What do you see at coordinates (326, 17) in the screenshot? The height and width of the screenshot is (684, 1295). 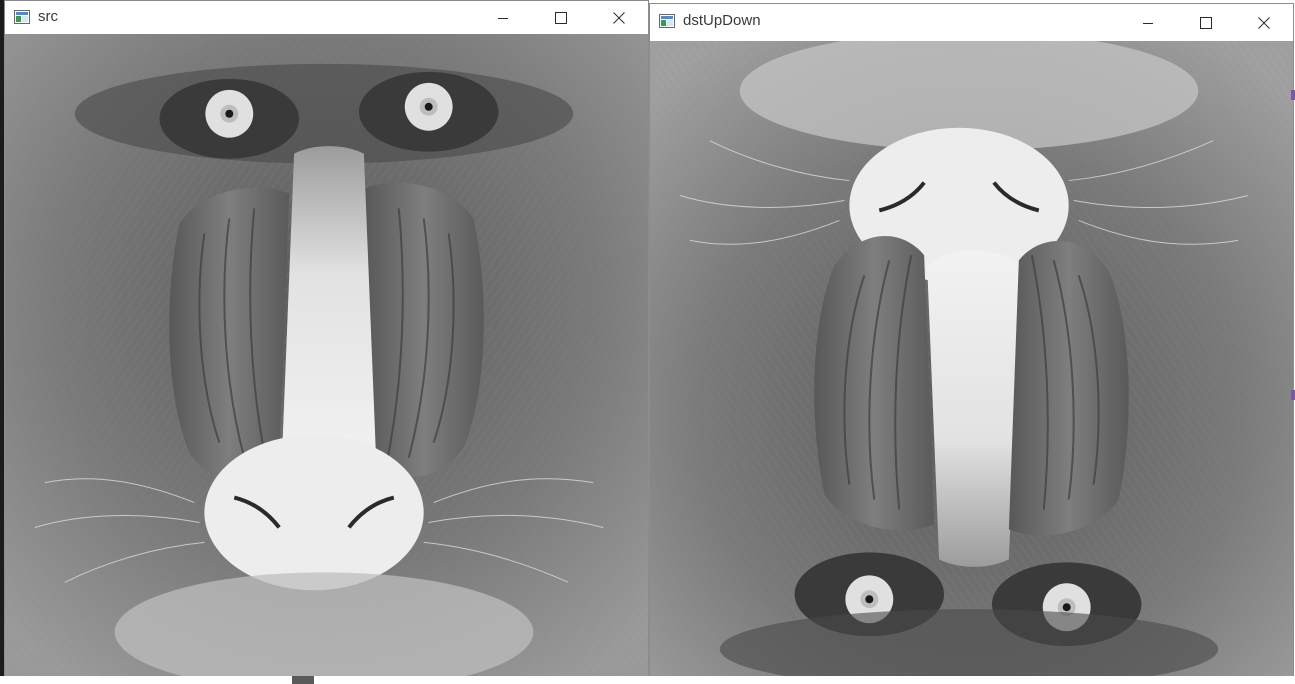 I see `src-titlebar: src` at bounding box center [326, 17].